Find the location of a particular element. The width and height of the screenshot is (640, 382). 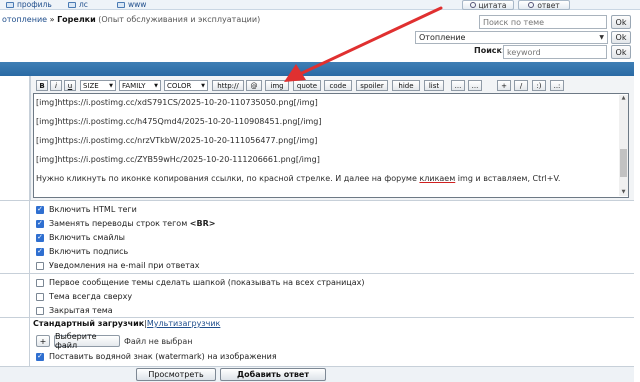

message-icon is located at coordinates (72, 4).